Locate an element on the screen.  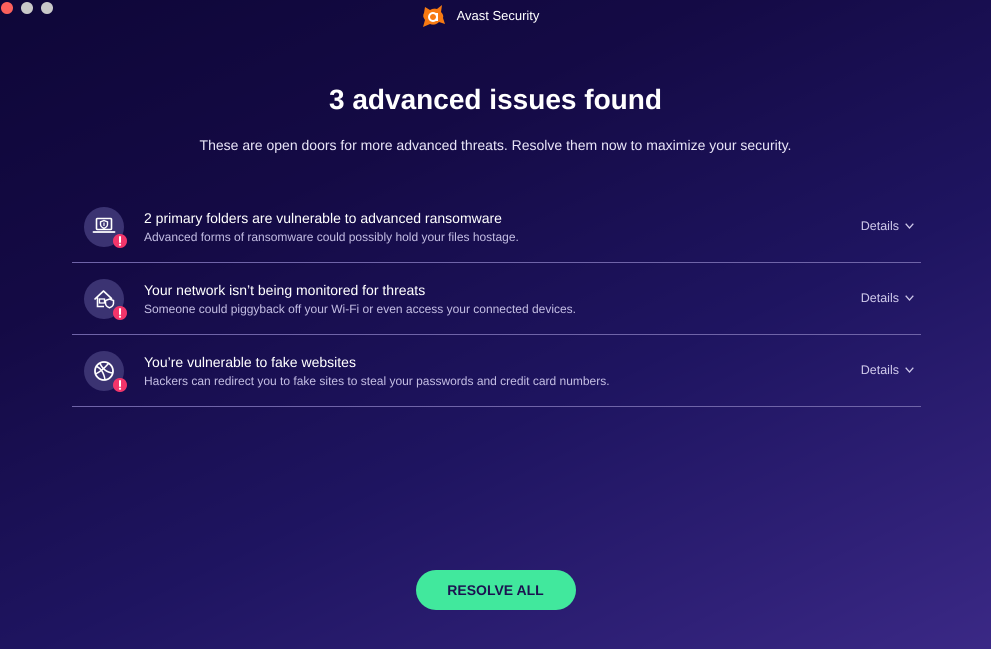
issue-description: Hackers can redirect you to fake sites to steal your passwords and credit card numbers. is located at coordinates (377, 380).